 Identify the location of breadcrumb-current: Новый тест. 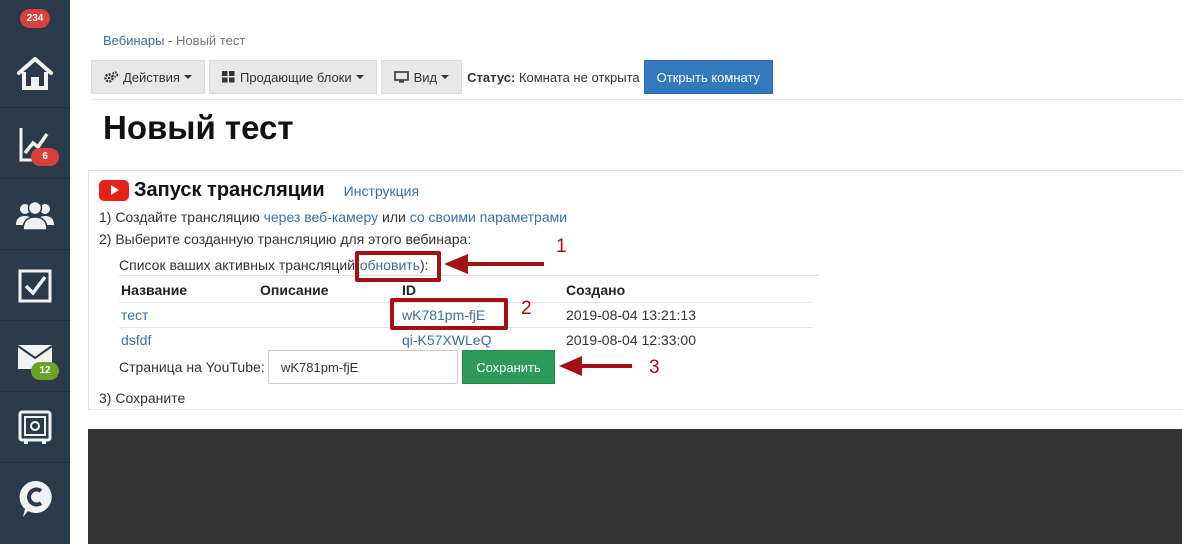
(211, 40).